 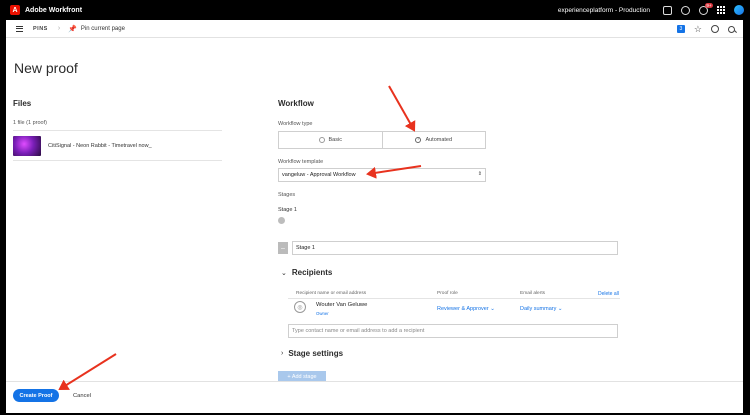 I want to click on proof-role-value: Reviewer & Approver, so click(x=463, y=309).